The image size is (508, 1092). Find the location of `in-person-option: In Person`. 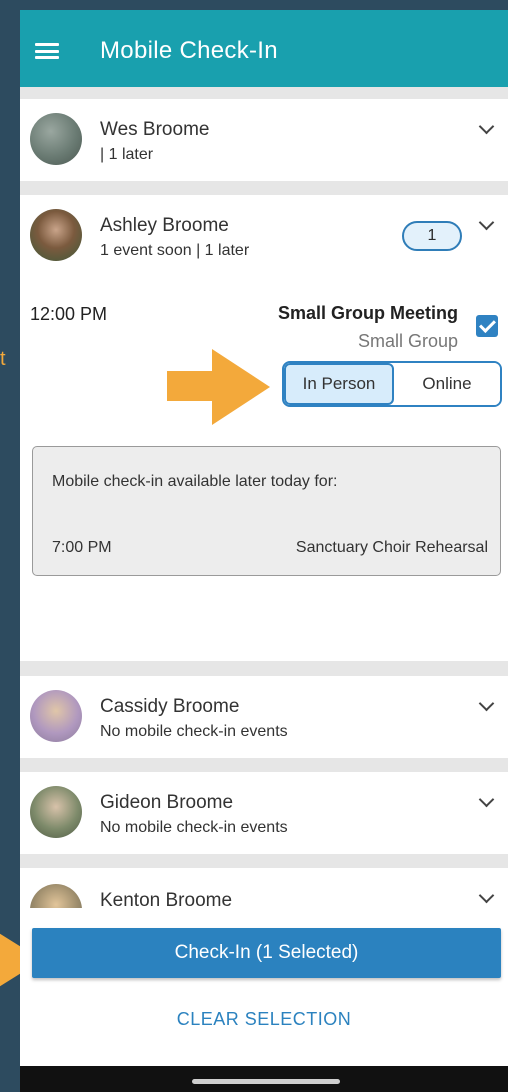

in-person-option: In Person is located at coordinates (339, 384).